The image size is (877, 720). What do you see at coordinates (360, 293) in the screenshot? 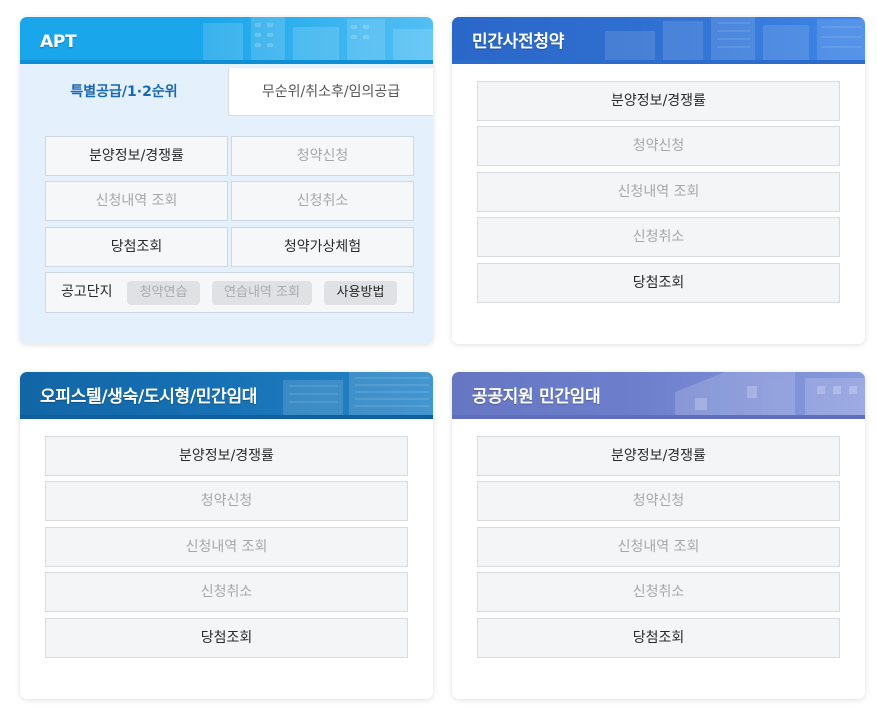
I see `usage-guide-pill: 사용방법` at bounding box center [360, 293].